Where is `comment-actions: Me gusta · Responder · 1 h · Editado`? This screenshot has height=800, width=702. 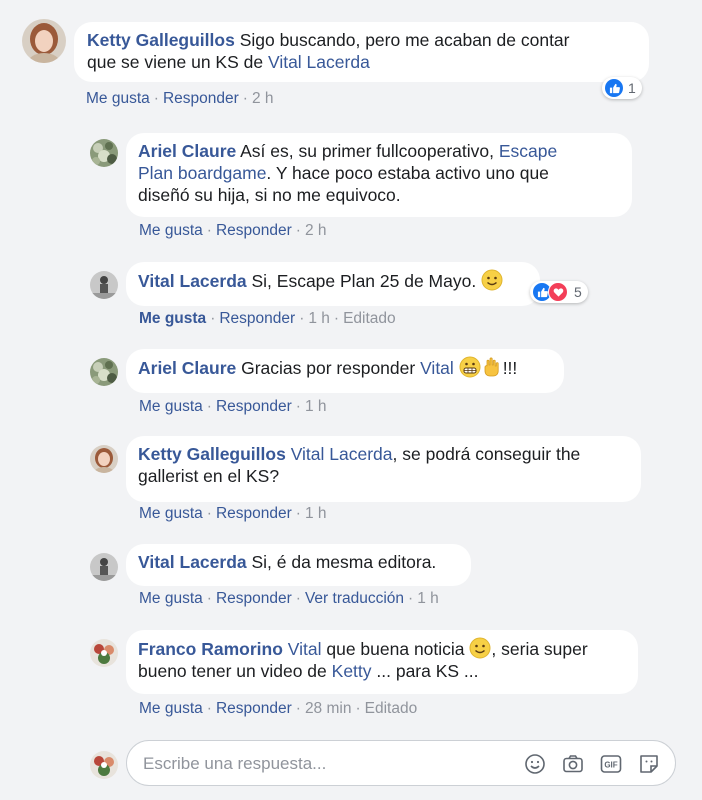 comment-actions: Me gusta · Responder · 1 h · Editado is located at coordinates (267, 318).